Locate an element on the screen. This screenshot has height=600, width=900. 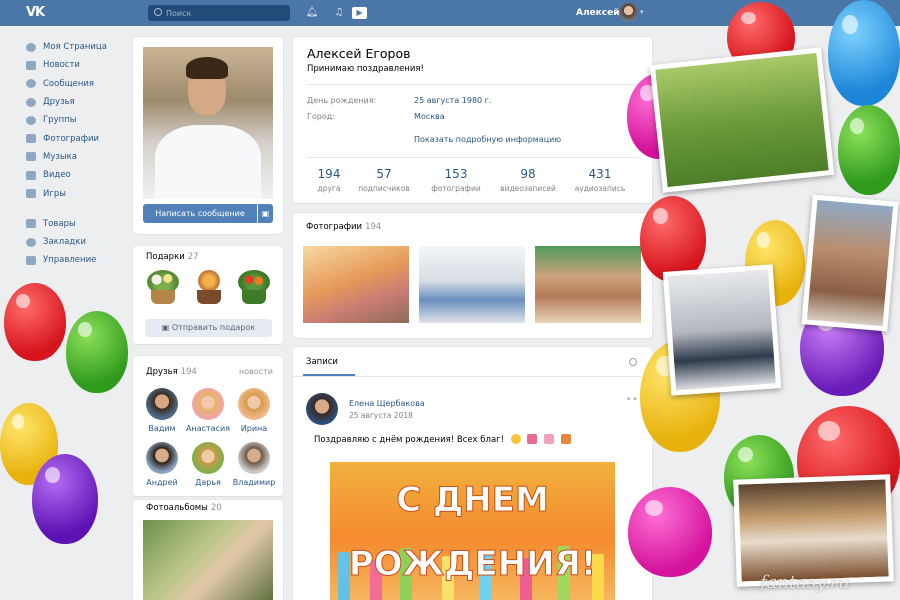
nav-label: Друзья is located at coordinates (59, 102).